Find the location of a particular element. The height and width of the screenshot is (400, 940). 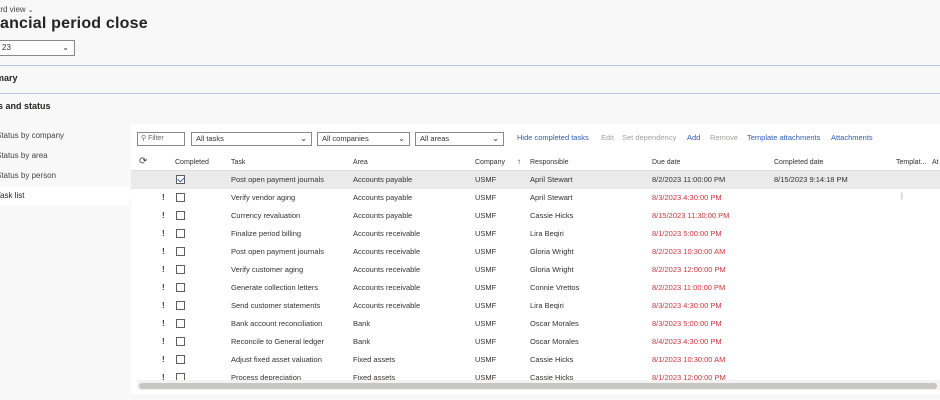

fasttab-tasks-label: sks and status is located at coordinates (25, 106).